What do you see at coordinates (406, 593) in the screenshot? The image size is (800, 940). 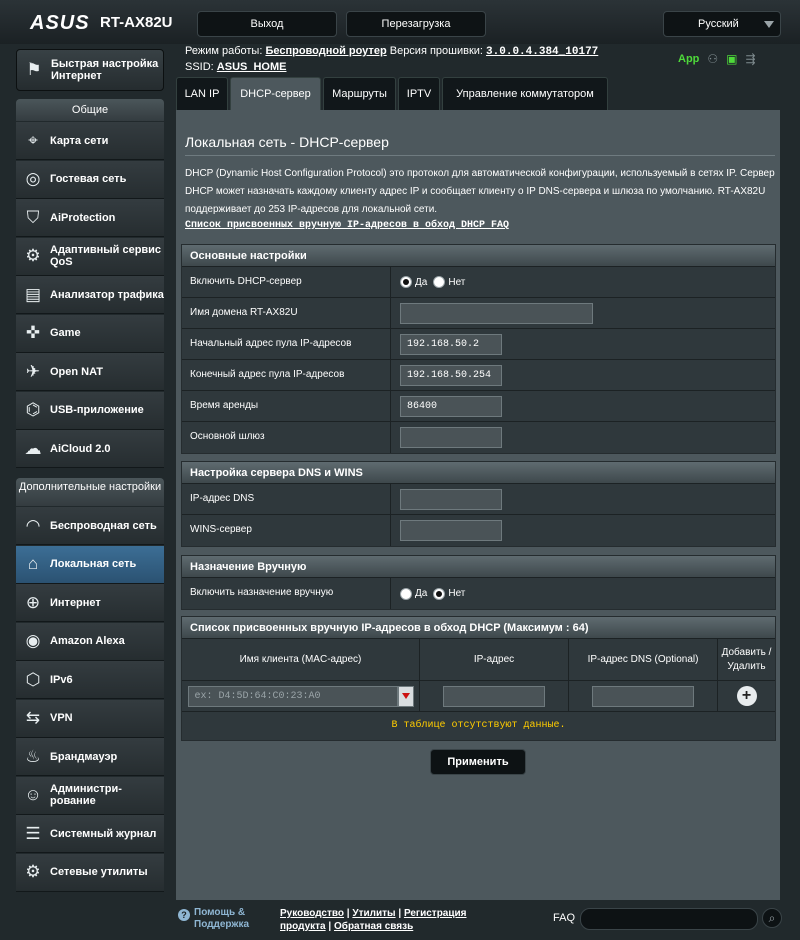 I see `radio-unselected-icon` at bounding box center [406, 593].